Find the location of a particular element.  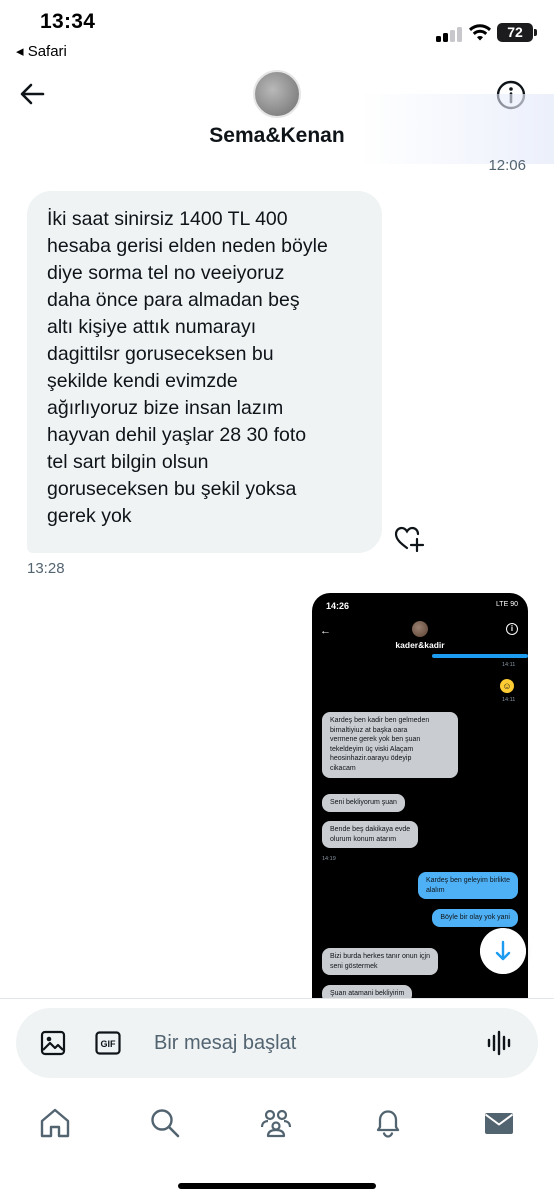

screenshot-status: LTE 90 is located at coordinates (506, 604).